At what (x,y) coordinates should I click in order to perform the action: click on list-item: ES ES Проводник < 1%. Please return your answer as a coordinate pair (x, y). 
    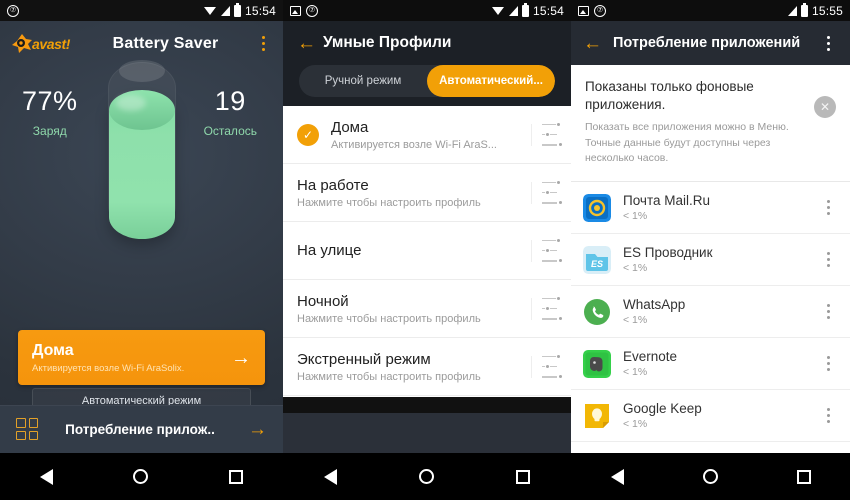
    Looking at the image, I should click on (710, 260).